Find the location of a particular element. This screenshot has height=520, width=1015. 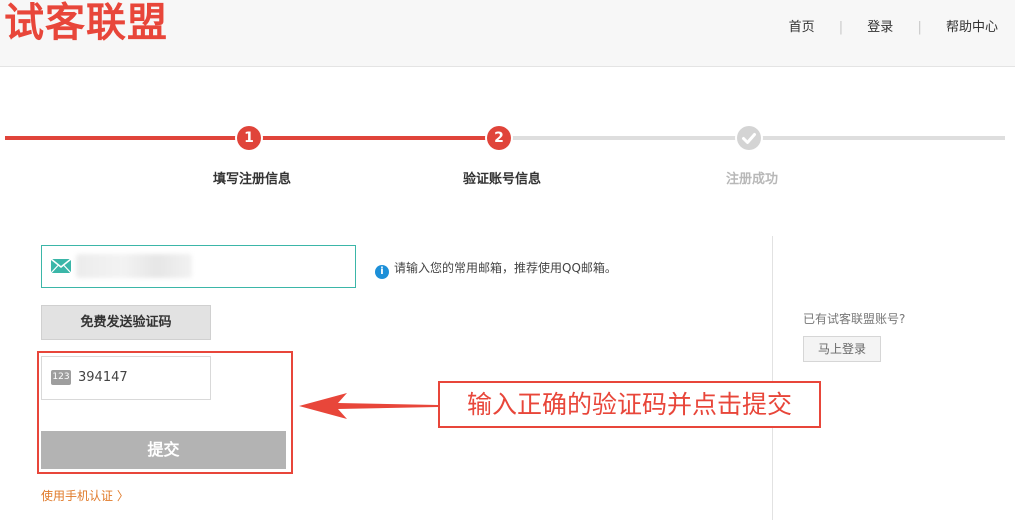

step-1-label: 填写注册信息 is located at coordinates (252, 179).